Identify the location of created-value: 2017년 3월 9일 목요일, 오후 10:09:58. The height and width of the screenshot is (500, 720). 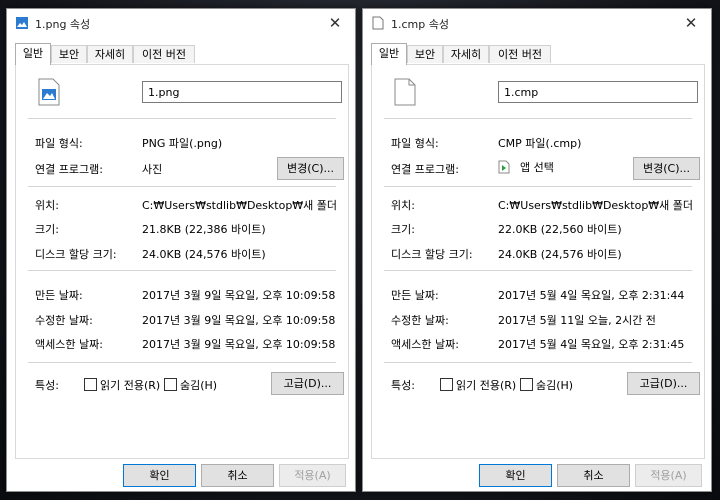
(239, 295).